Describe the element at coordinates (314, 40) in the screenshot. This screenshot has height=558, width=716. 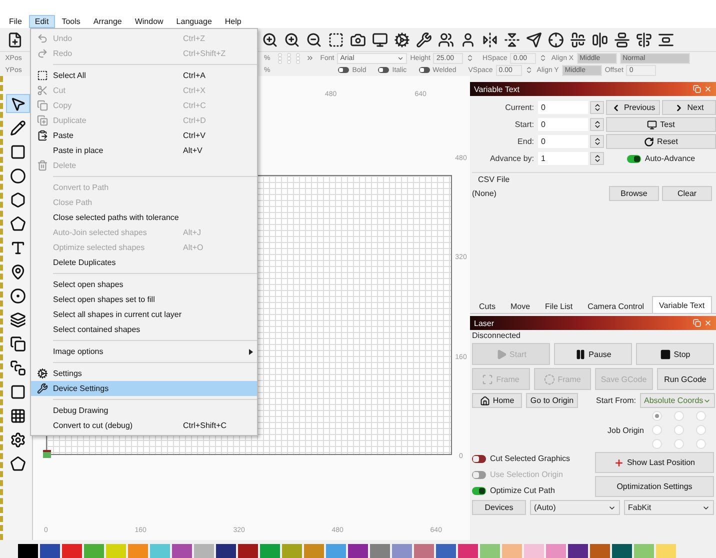
I see `zoom-out-icon` at that location.